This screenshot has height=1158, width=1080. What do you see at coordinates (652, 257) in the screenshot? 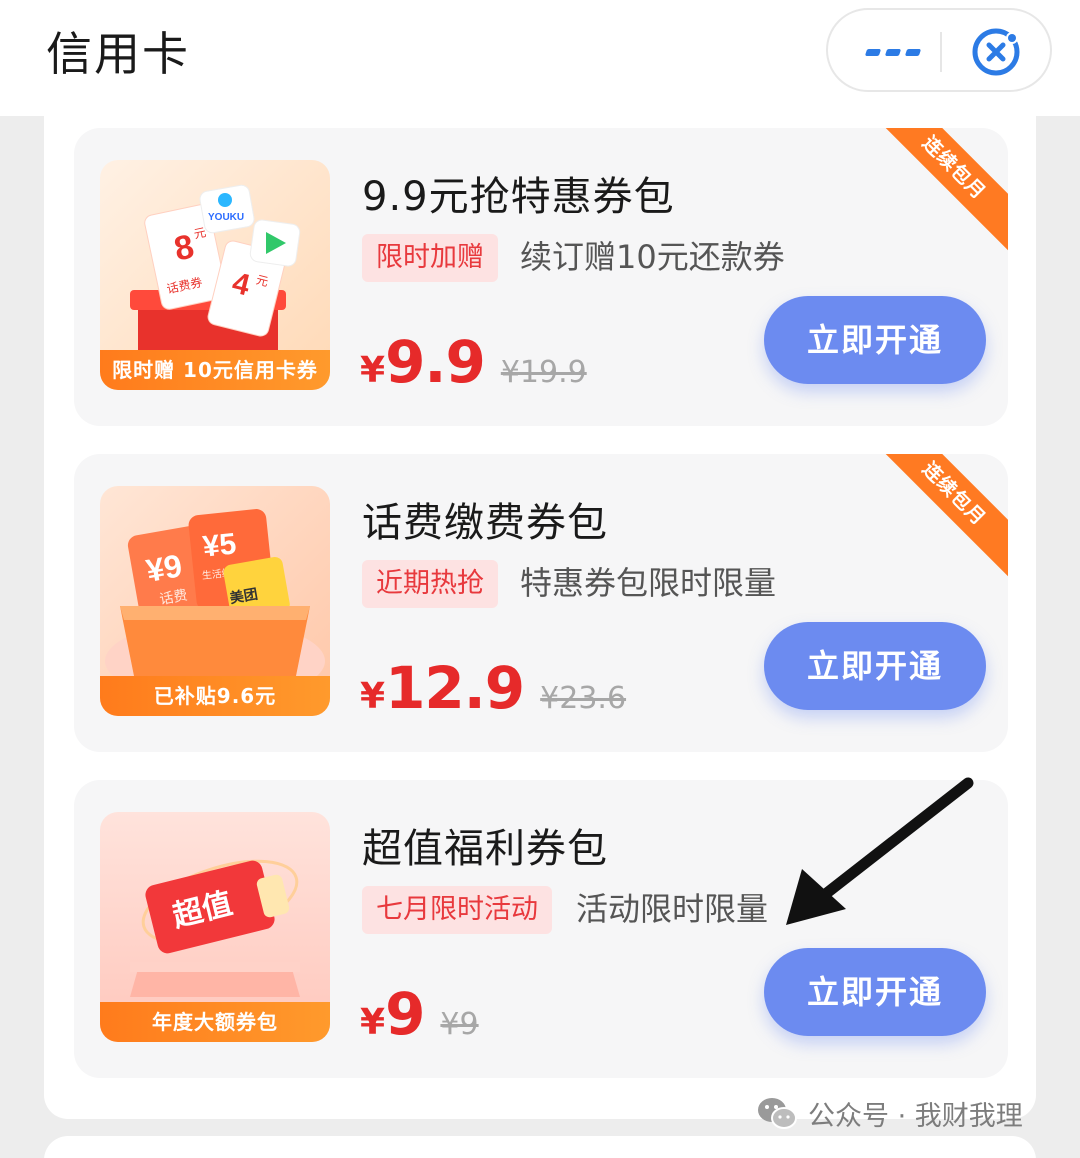
I see `pack-subtitle: 续订赠10元还款券` at bounding box center [652, 257].